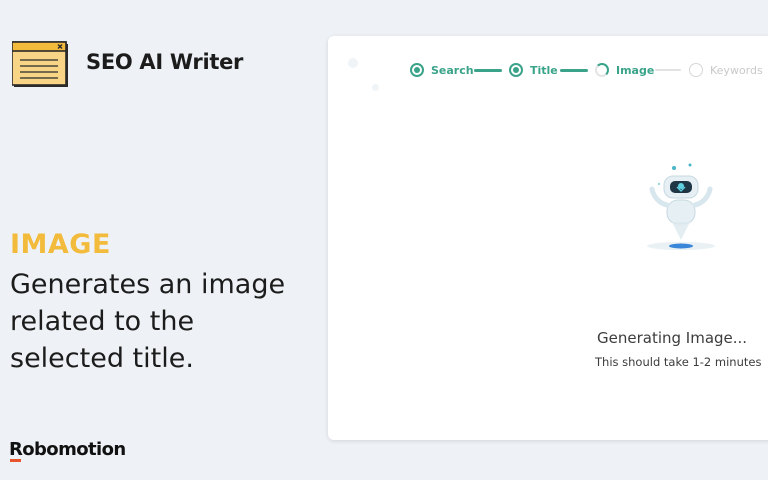  I want to click on status-subtitle: This should take 1-2 minutes, so click(678, 362).